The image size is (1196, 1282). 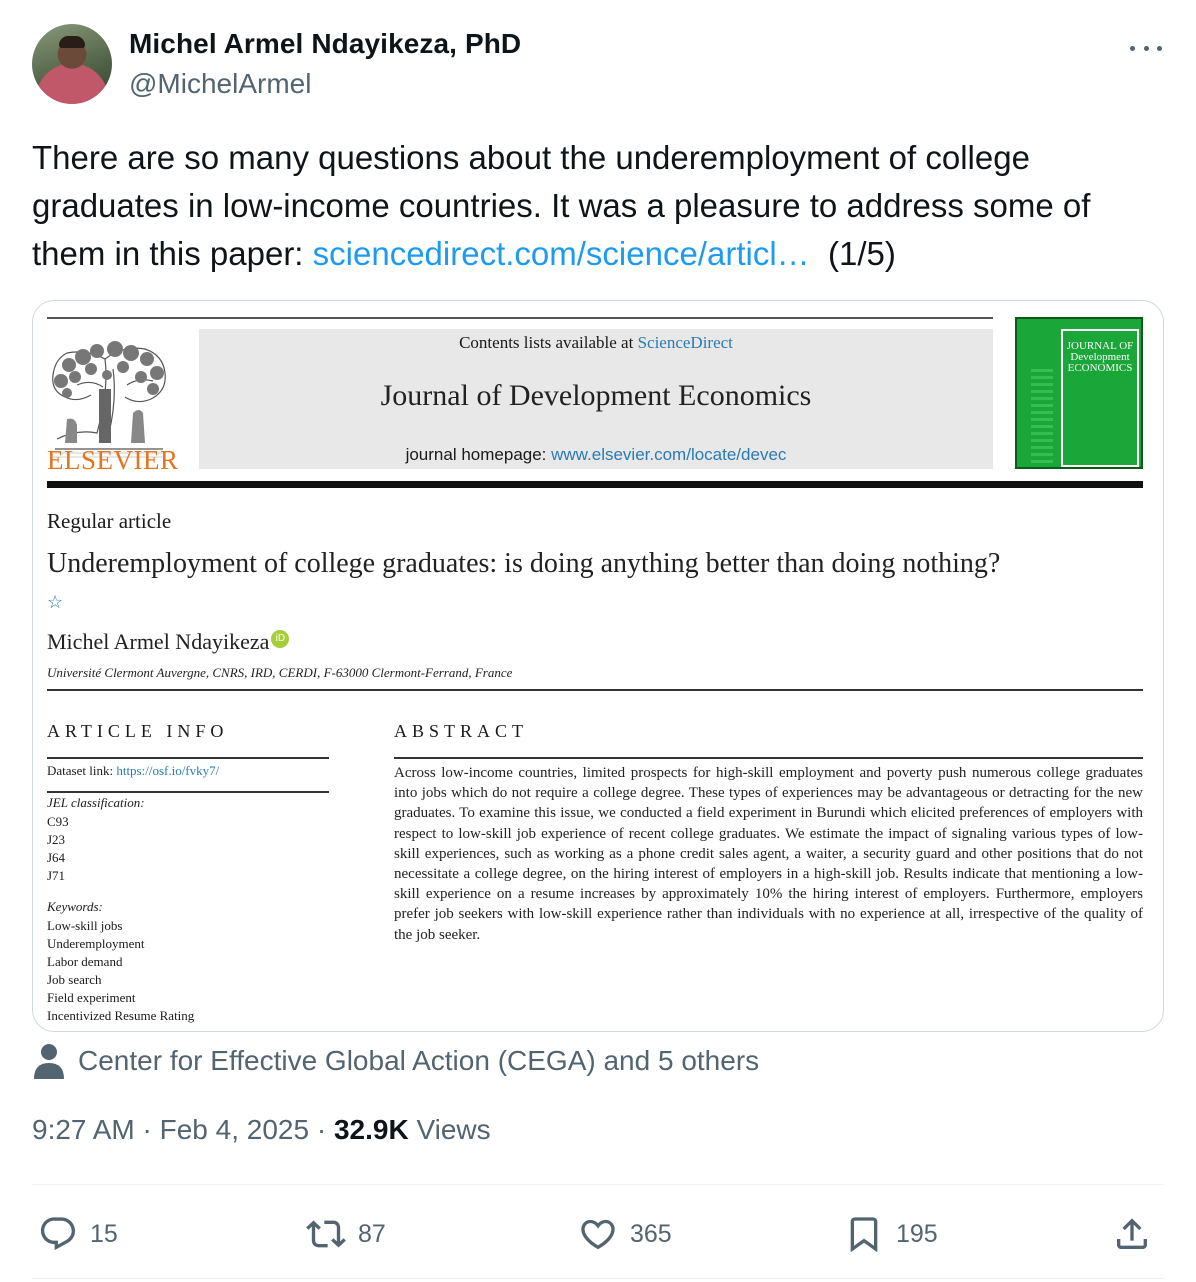 What do you see at coordinates (625, 1234) in the screenshot?
I see `like-button: 365` at bounding box center [625, 1234].